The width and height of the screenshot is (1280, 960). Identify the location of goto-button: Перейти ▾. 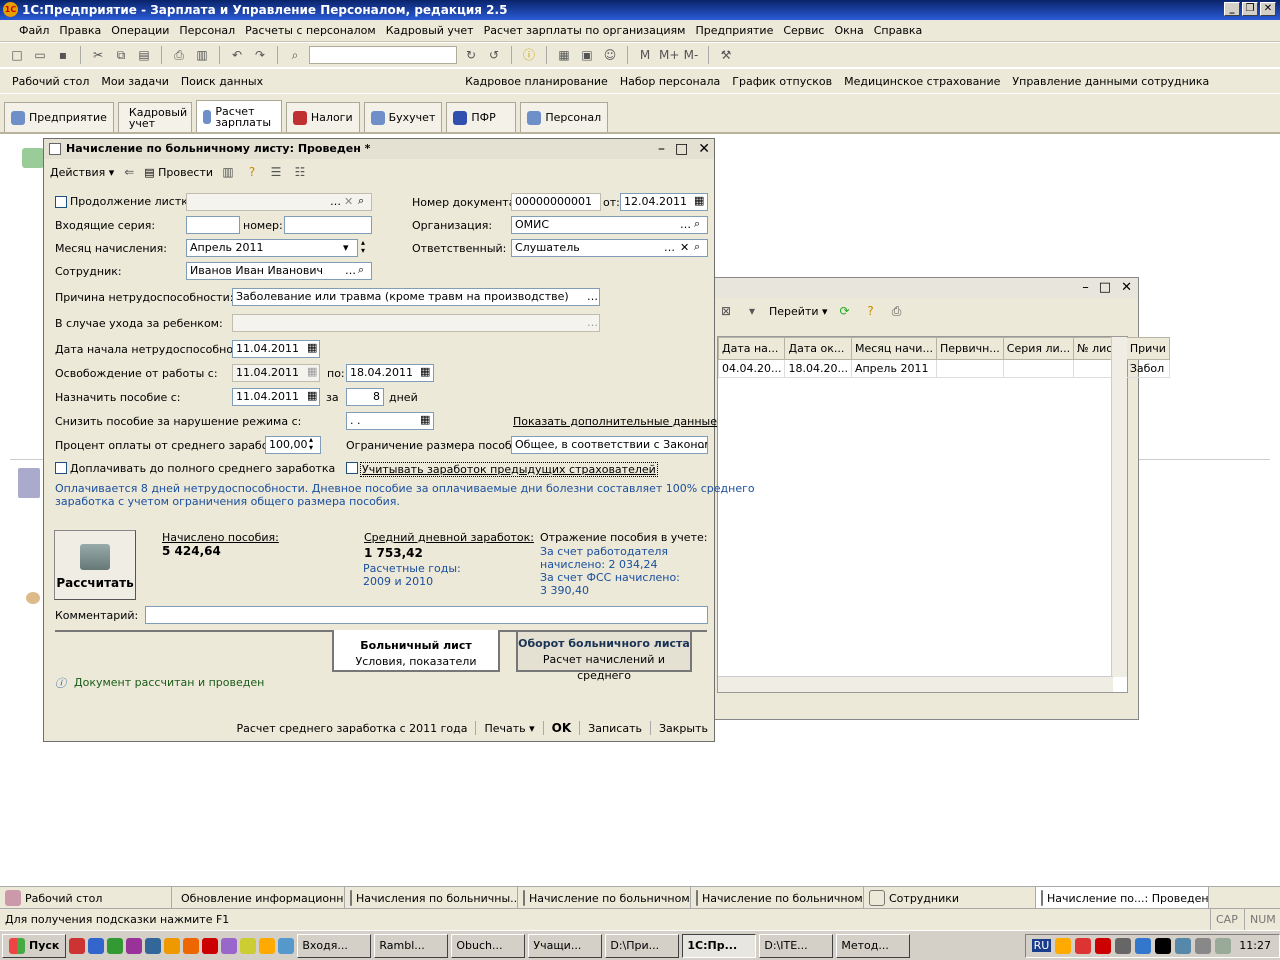
(798, 311).